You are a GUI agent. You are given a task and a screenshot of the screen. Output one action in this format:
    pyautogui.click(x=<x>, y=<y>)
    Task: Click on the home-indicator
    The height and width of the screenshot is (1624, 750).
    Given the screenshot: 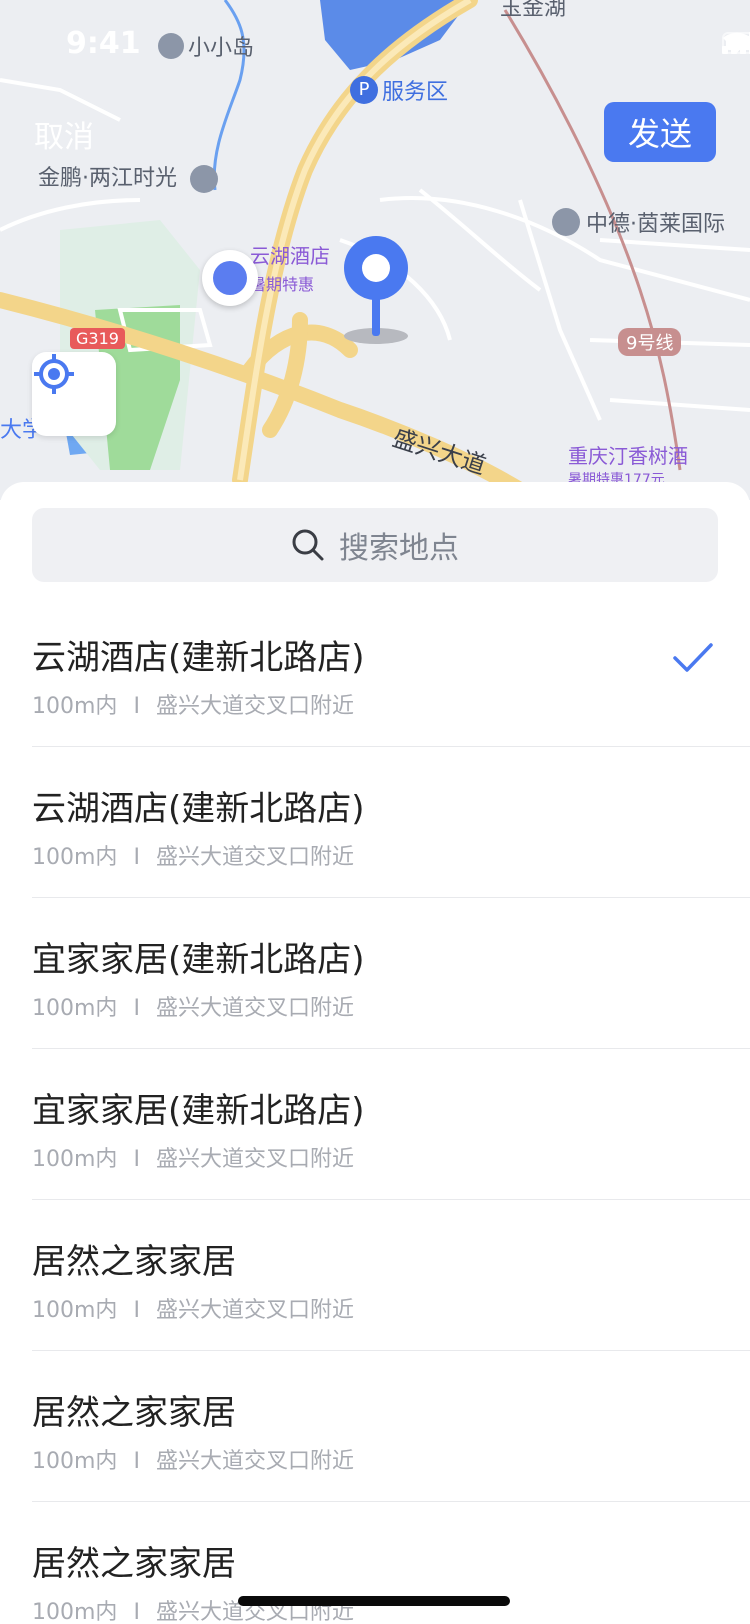 What is the action you would take?
    pyautogui.click(x=374, y=1601)
    